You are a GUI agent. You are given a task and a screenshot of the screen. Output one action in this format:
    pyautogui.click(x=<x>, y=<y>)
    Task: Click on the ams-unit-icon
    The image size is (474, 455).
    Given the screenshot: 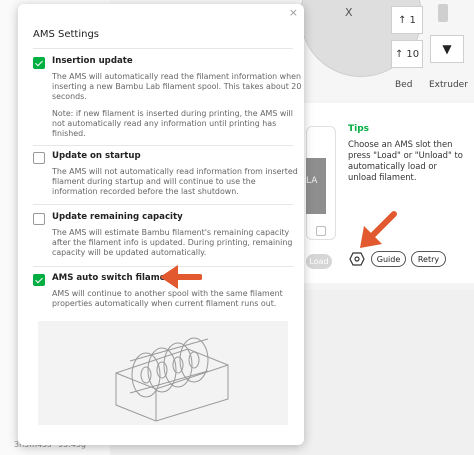 What is the action you would take?
    pyautogui.click(x=172, y=379)
    